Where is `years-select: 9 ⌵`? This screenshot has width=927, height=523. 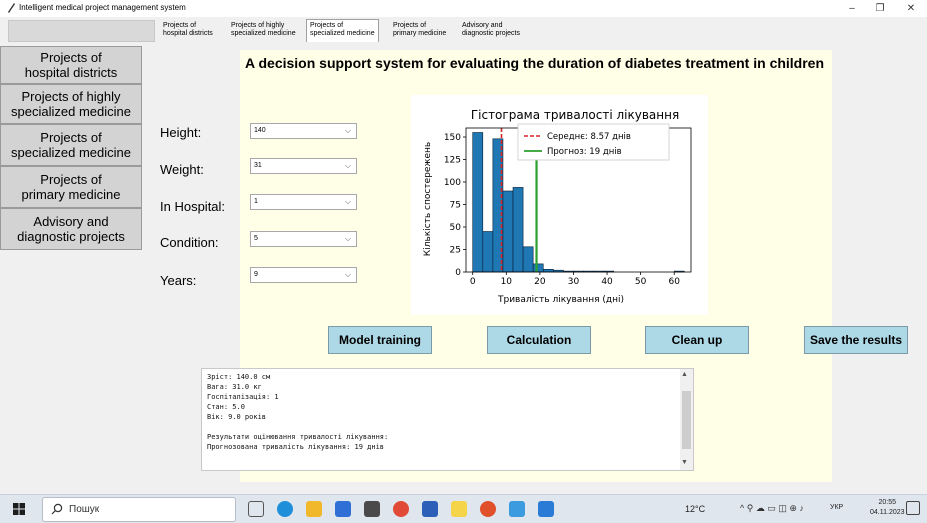
years-select: 9 ⌵ is located at coordinates (303, 275).